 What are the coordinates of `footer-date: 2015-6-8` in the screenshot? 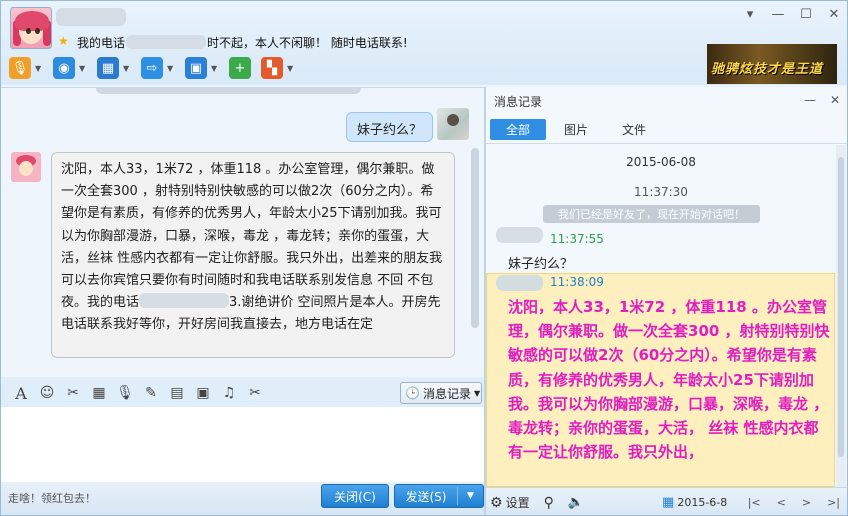 It's located at (702, 502).